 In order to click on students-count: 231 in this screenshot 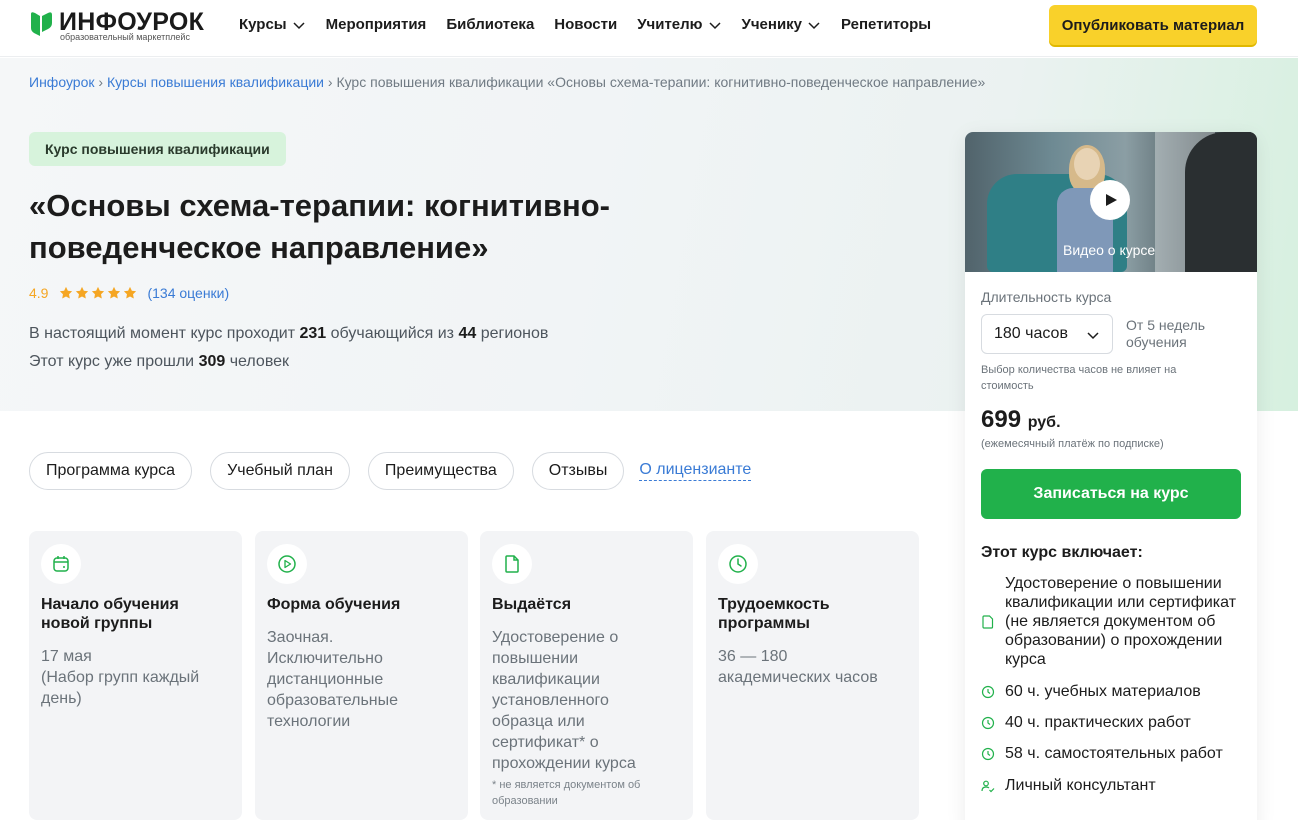, I will do `click(313, 333)`.